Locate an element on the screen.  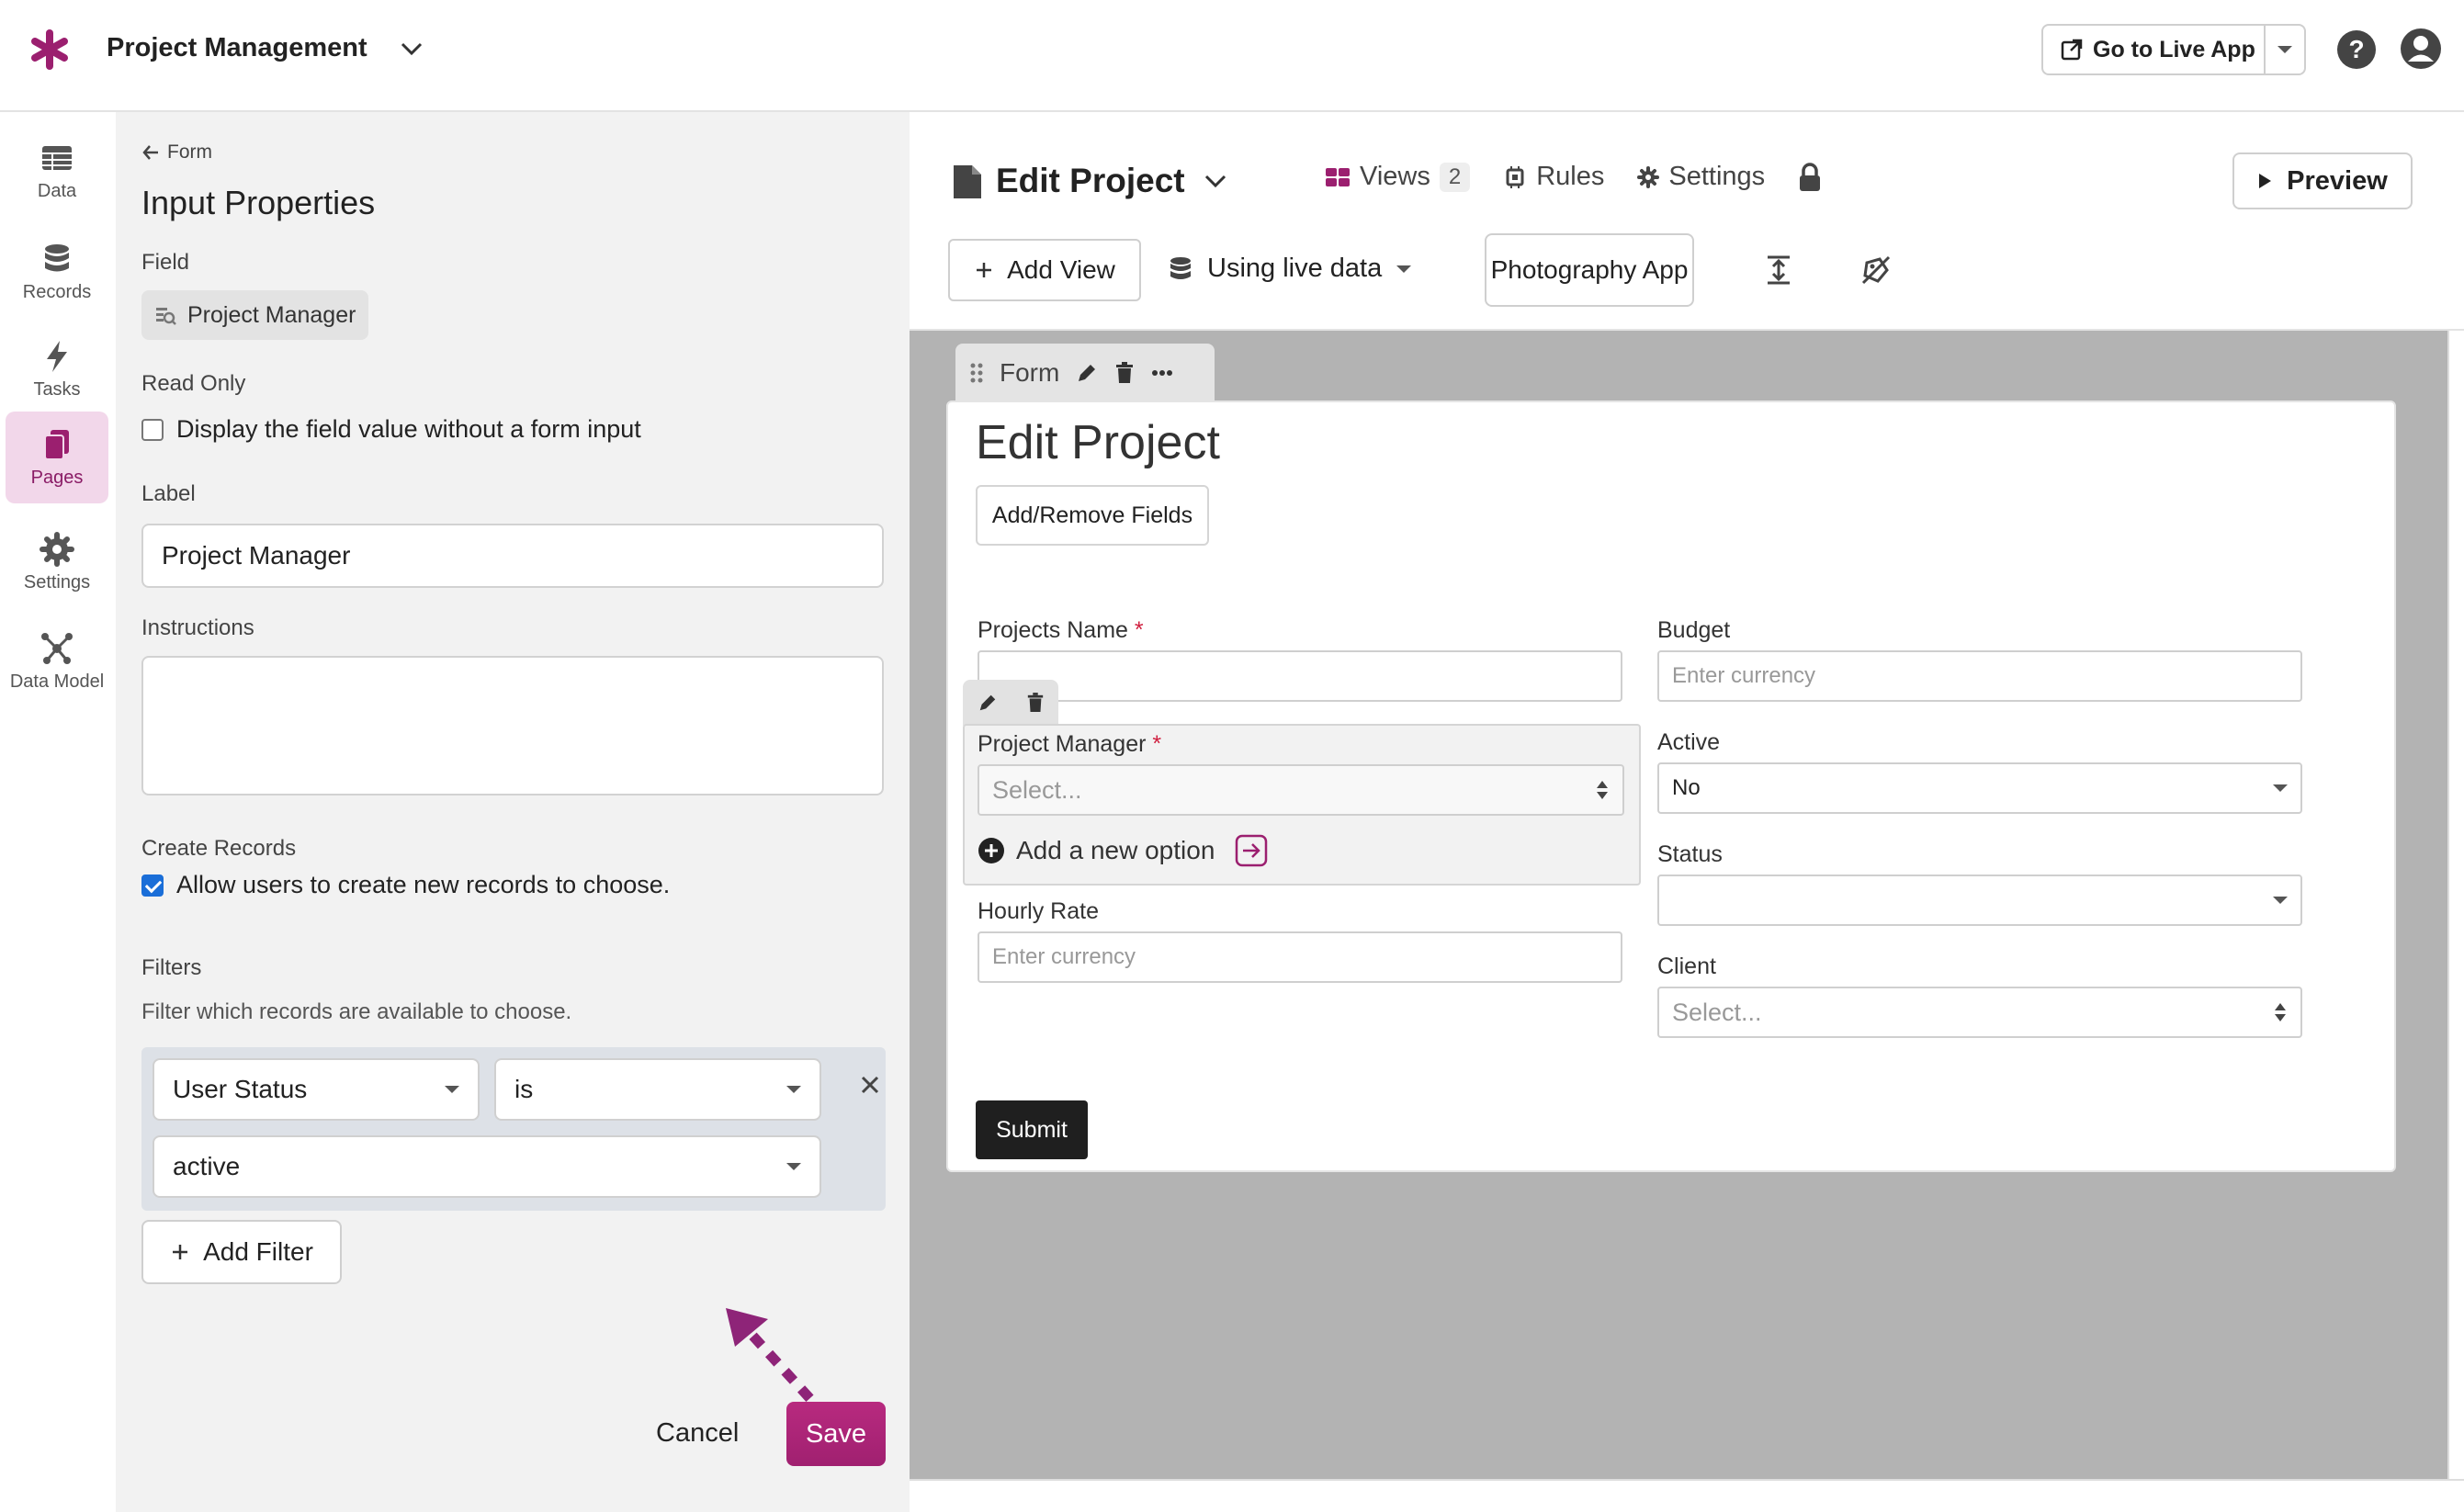
go-to-live-app-button: Go to Live App is located at coordinates (2173, 49).